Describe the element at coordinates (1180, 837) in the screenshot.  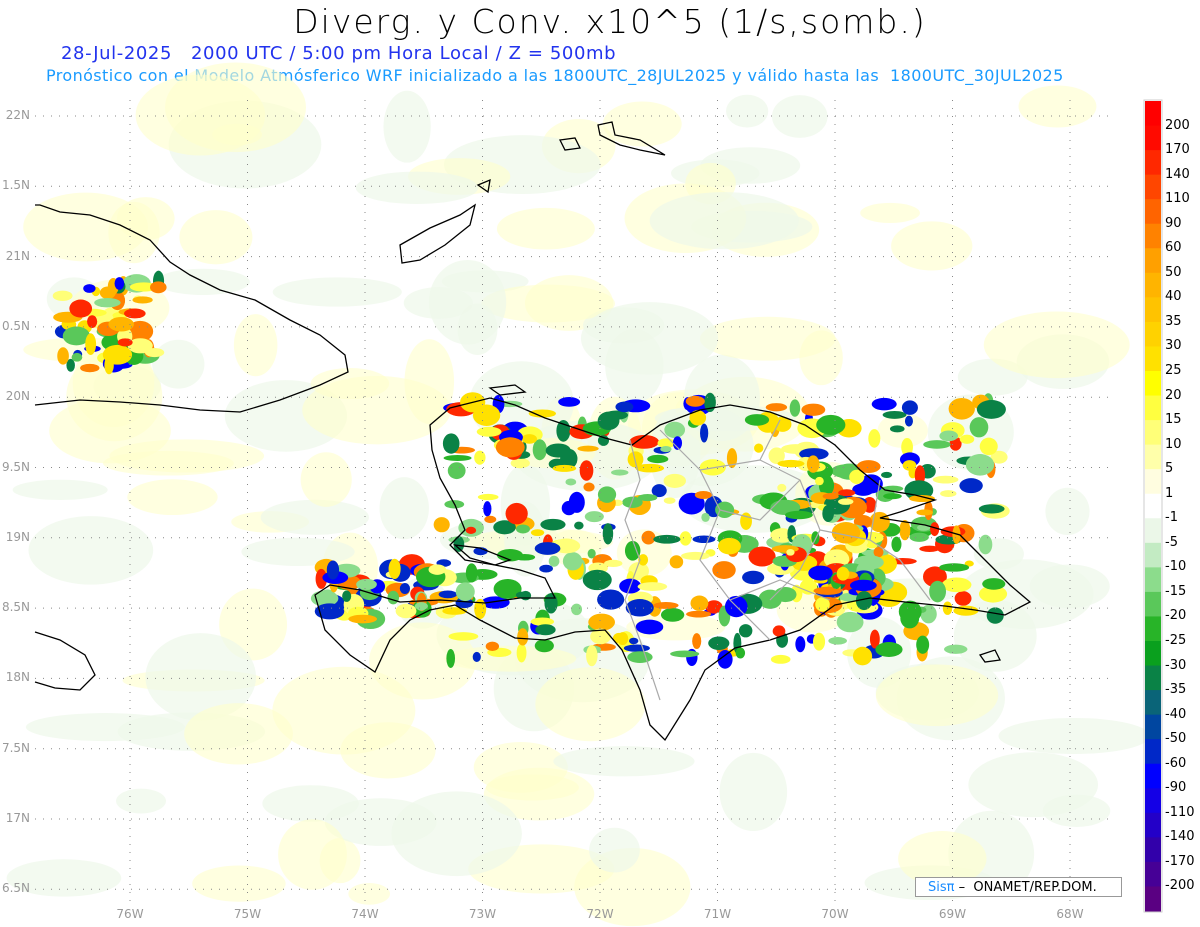
I see `colorbar-label: -140` at that location.